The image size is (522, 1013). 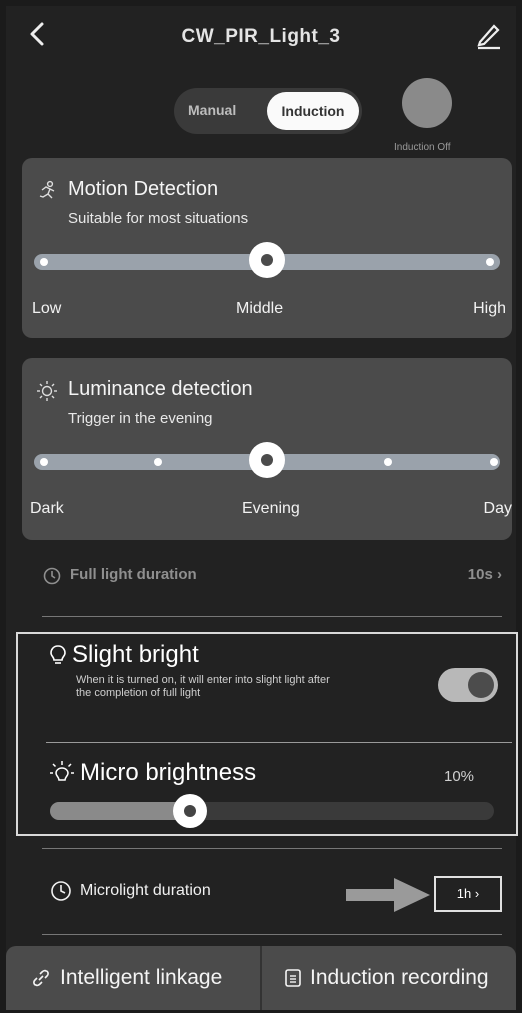 What do you see at coordinates (399, 977) in the screenshot?
I see `induction-recording-label: Induction recording` at bounding box center [399, 977].